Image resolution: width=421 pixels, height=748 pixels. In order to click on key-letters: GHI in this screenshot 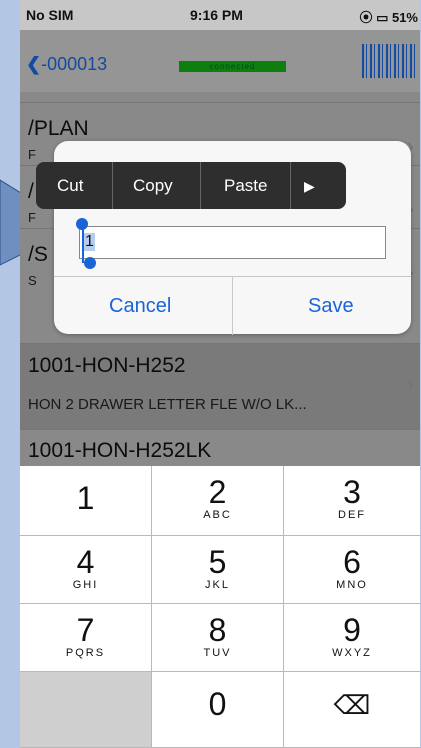, I will do `click(85, 585)`.